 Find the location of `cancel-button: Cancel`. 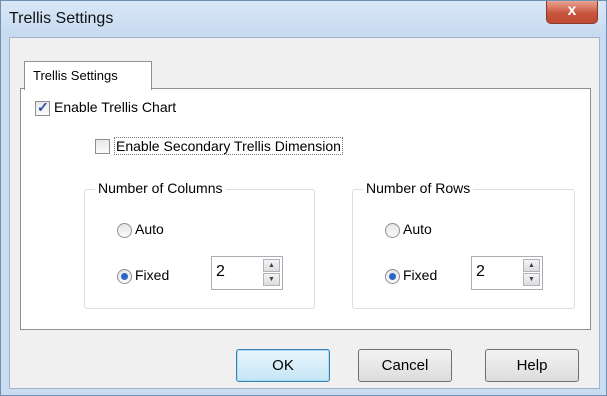

cancel-button: Cancel is located at coordinates (405, 365).